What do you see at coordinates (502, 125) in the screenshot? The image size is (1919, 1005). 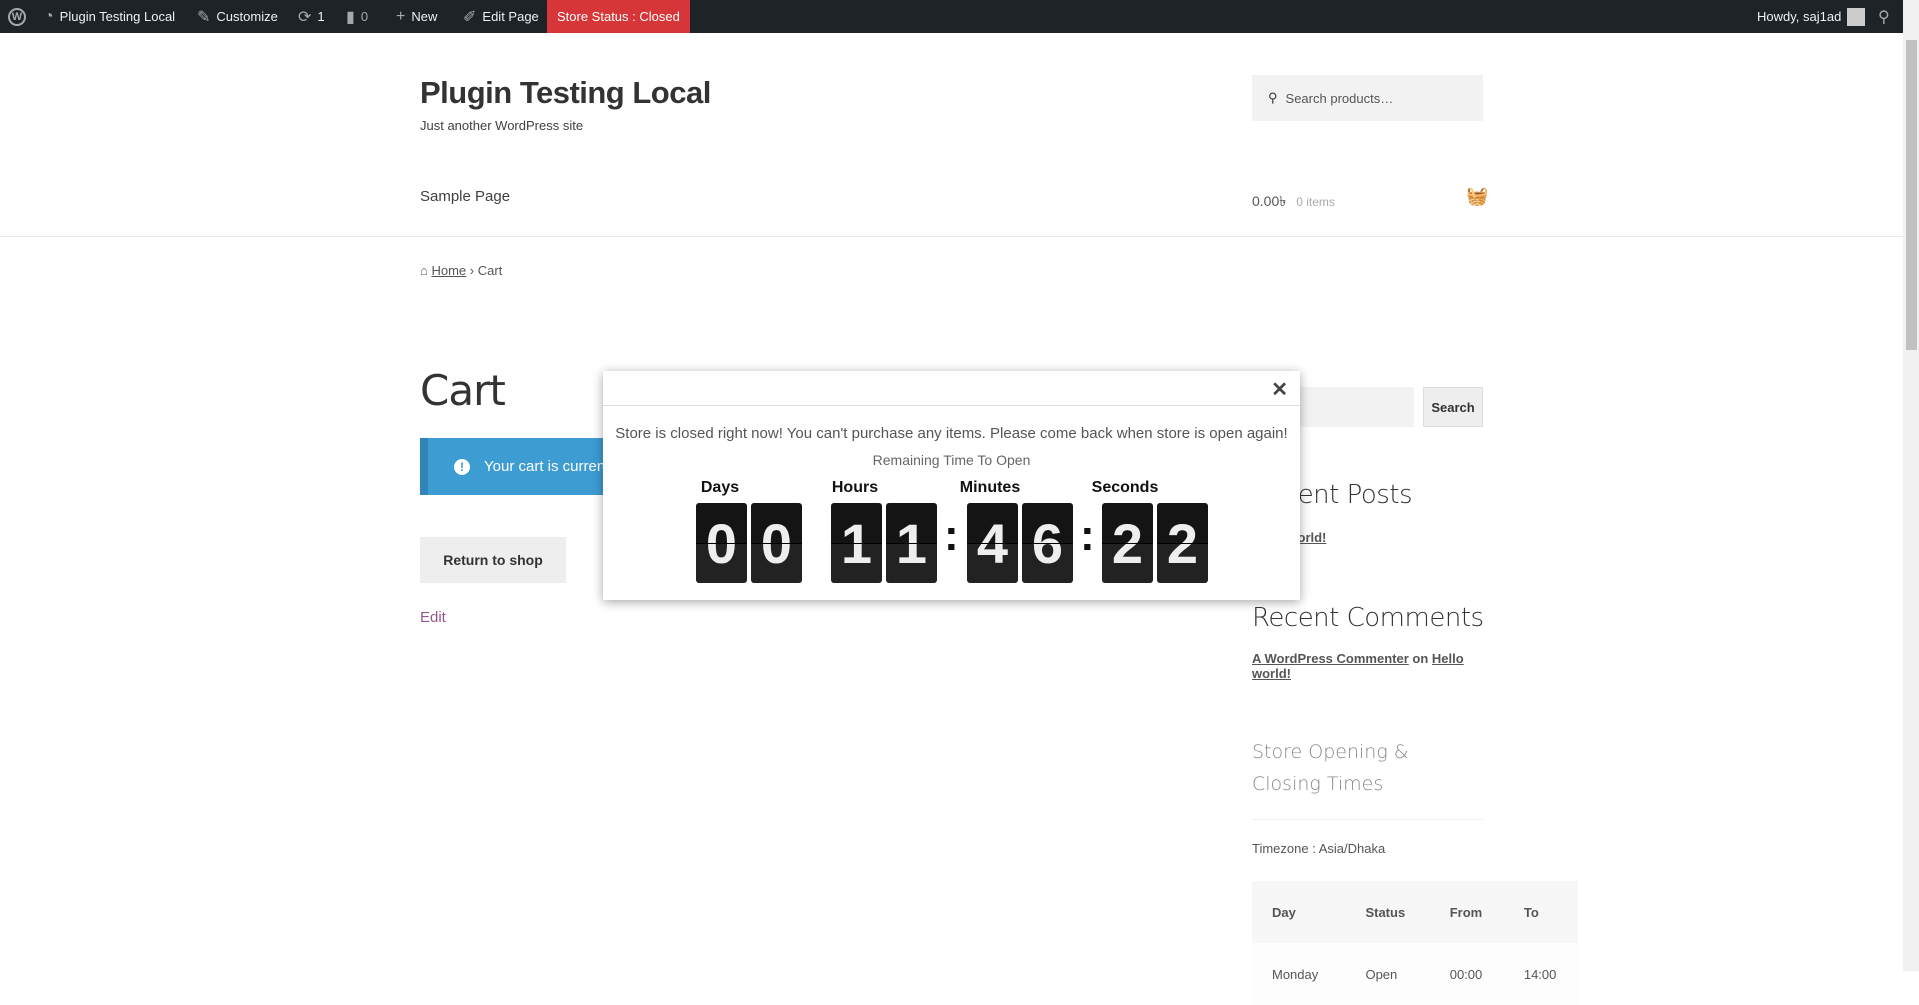 I see `site-tagline: Just another WordPress site` at bounding box center [502, 125].